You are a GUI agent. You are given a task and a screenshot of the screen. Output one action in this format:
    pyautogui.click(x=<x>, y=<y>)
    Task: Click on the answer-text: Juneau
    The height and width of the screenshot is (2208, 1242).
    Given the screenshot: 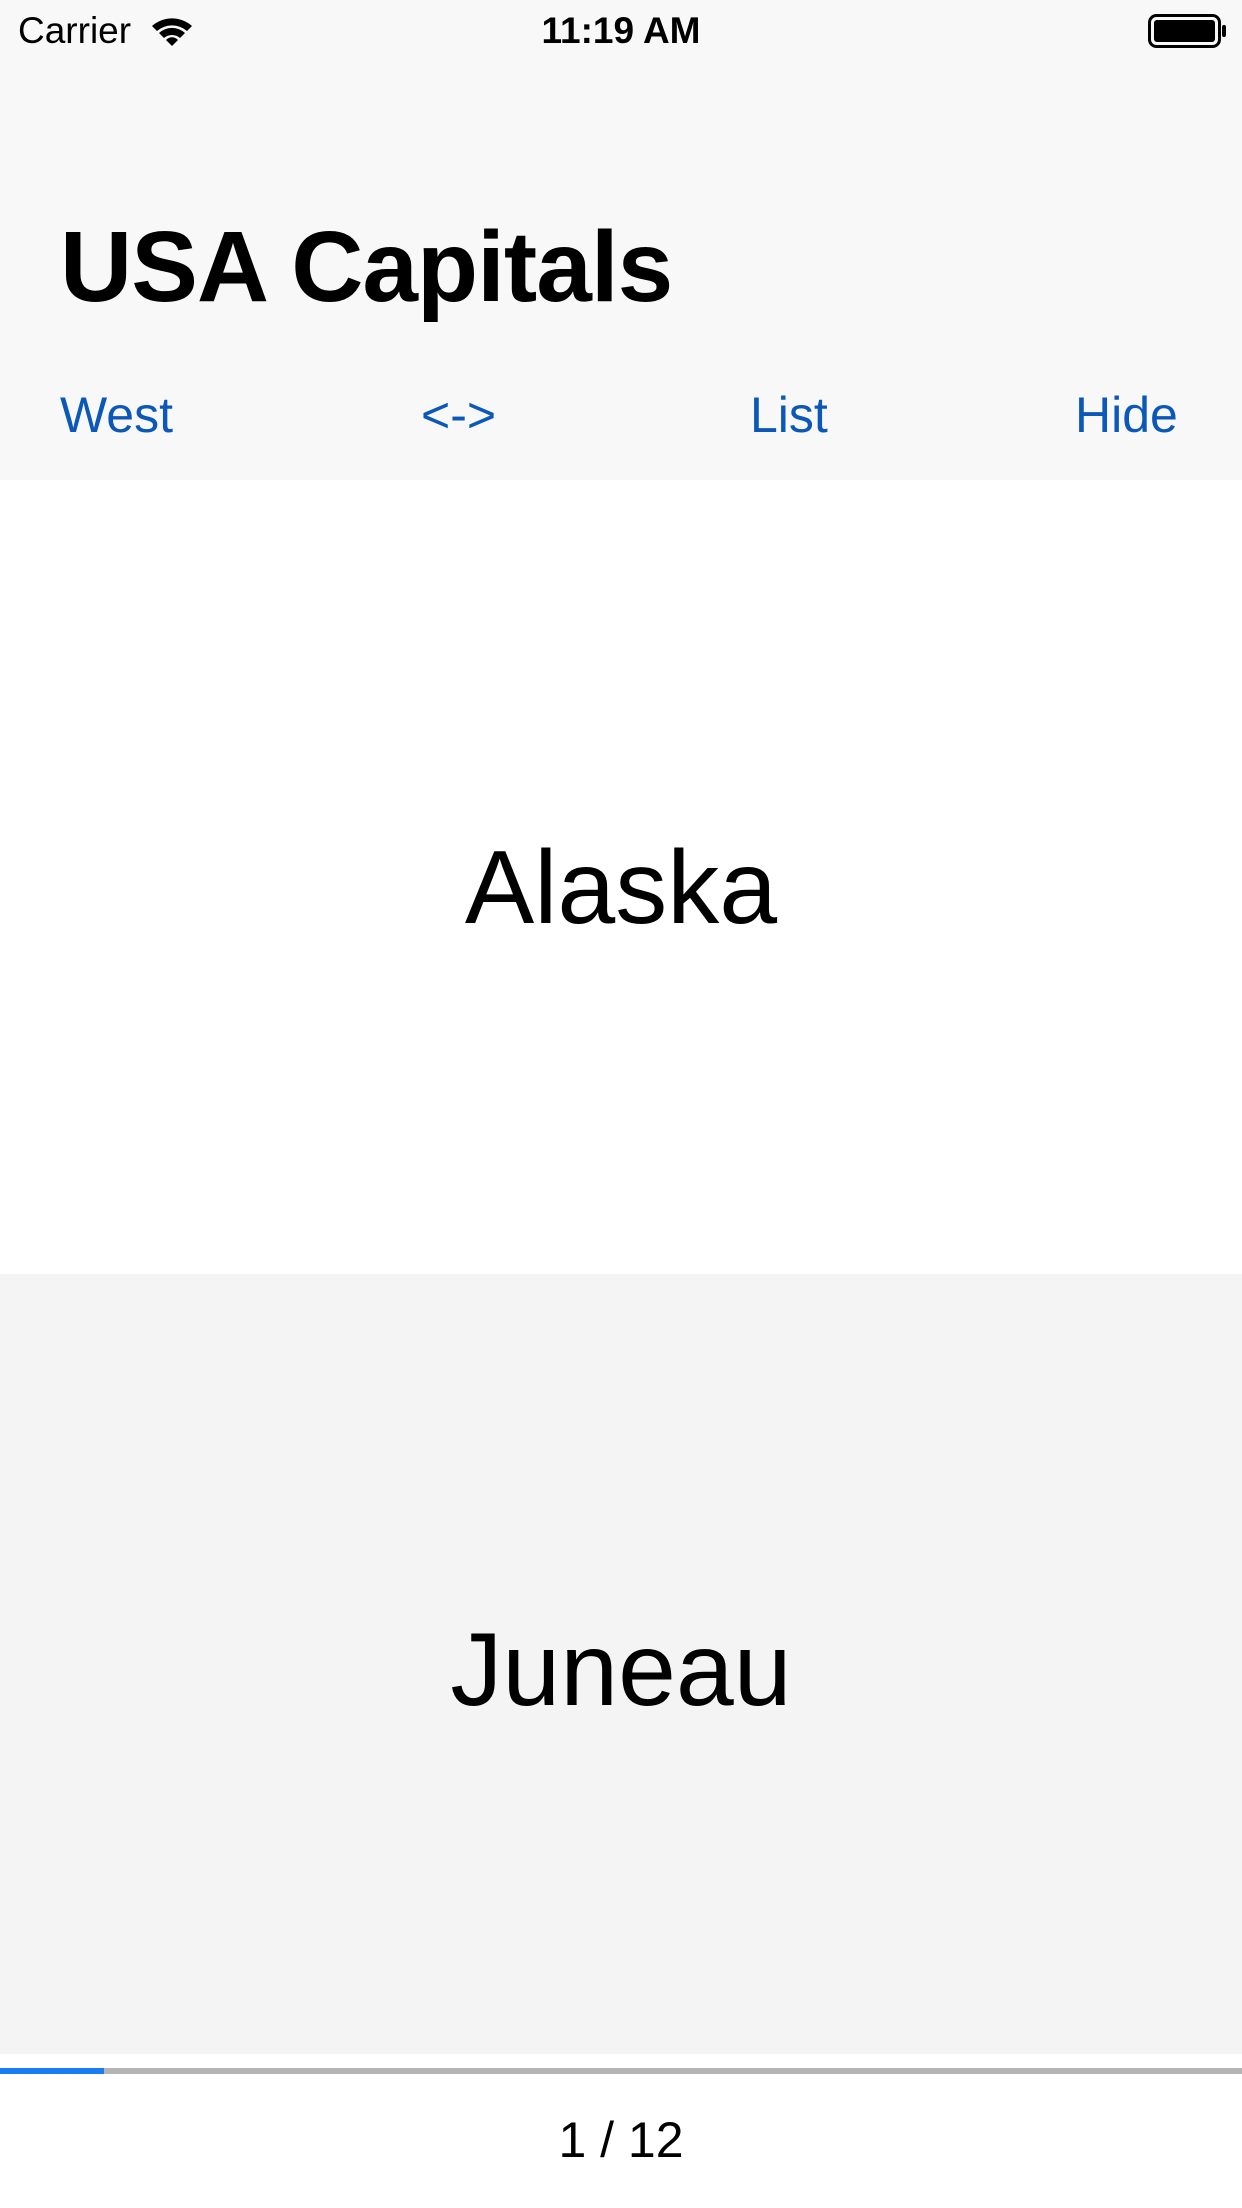 What is the action you would take?
    pyautogui.click(x=621, y=1670)
    